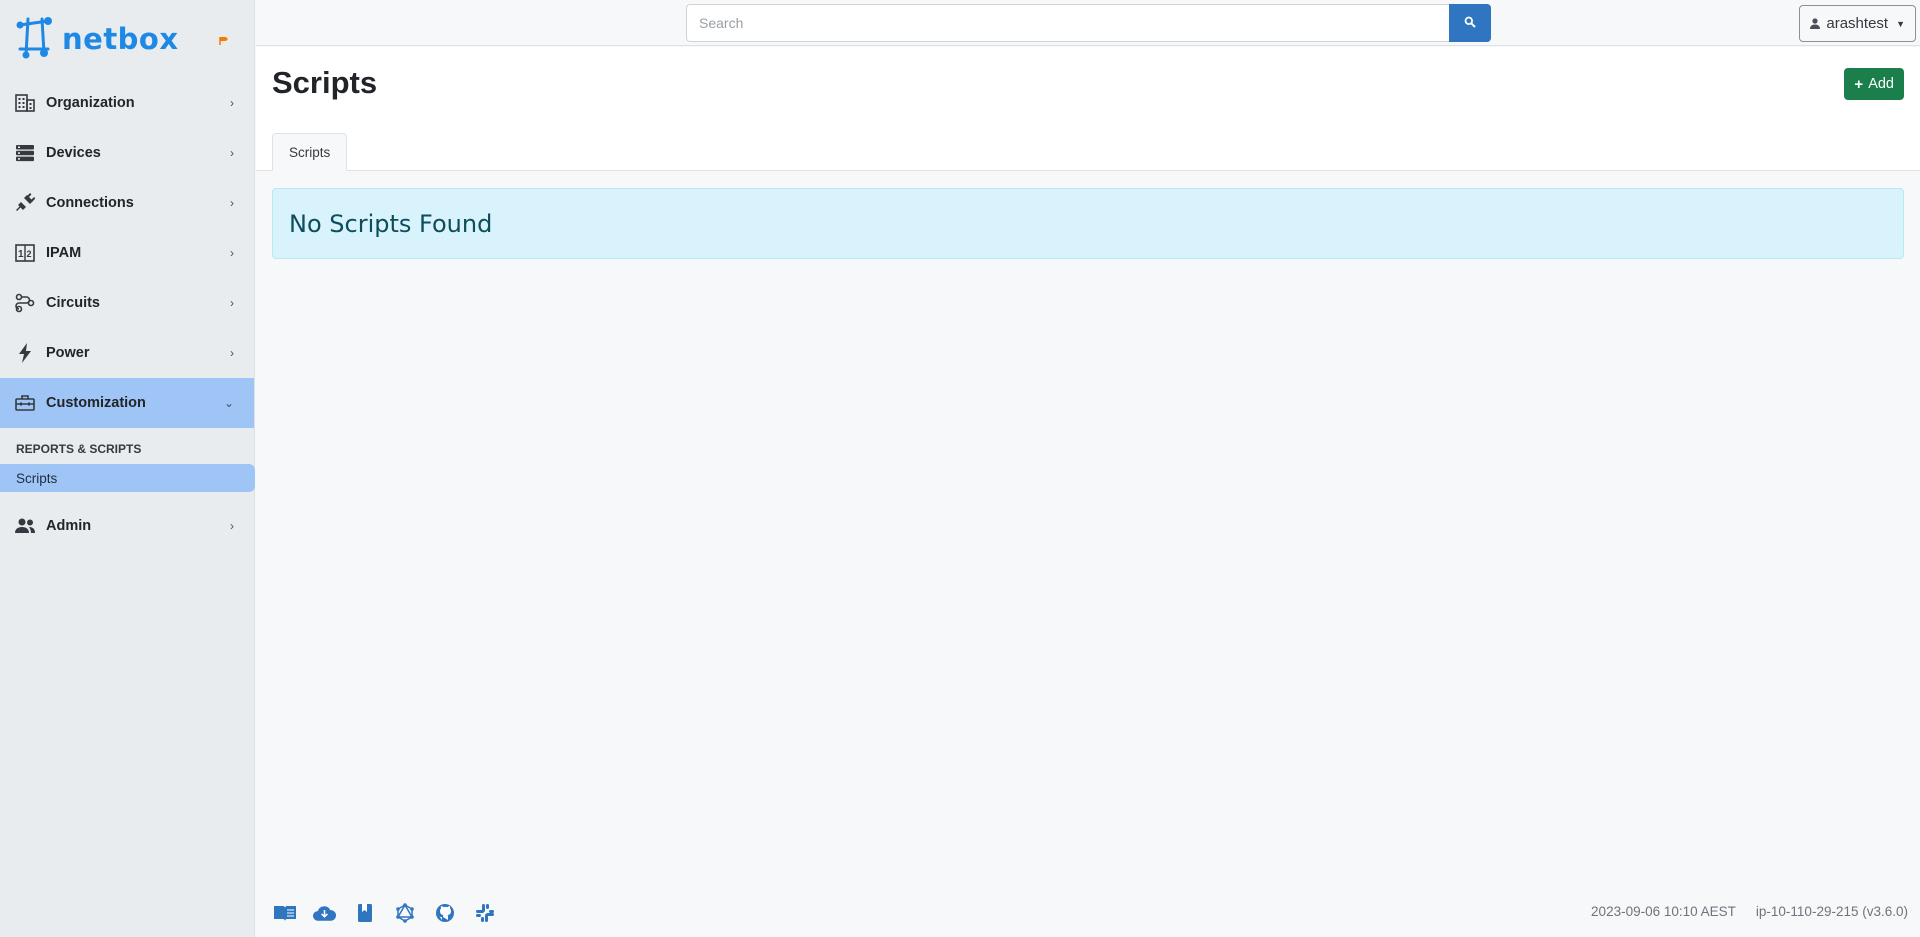  I want to click on page-header: Scripts + Add Scripts, so click(1088, 109).